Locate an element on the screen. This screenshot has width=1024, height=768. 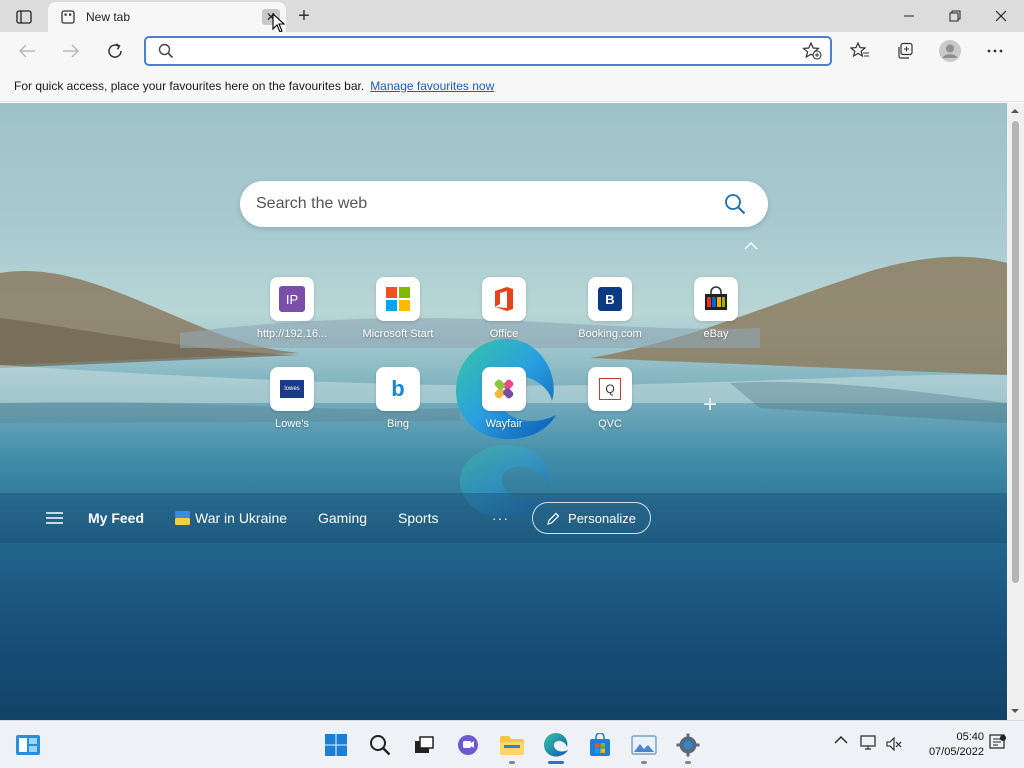
minimize-button is located at coordinates (909, 16).